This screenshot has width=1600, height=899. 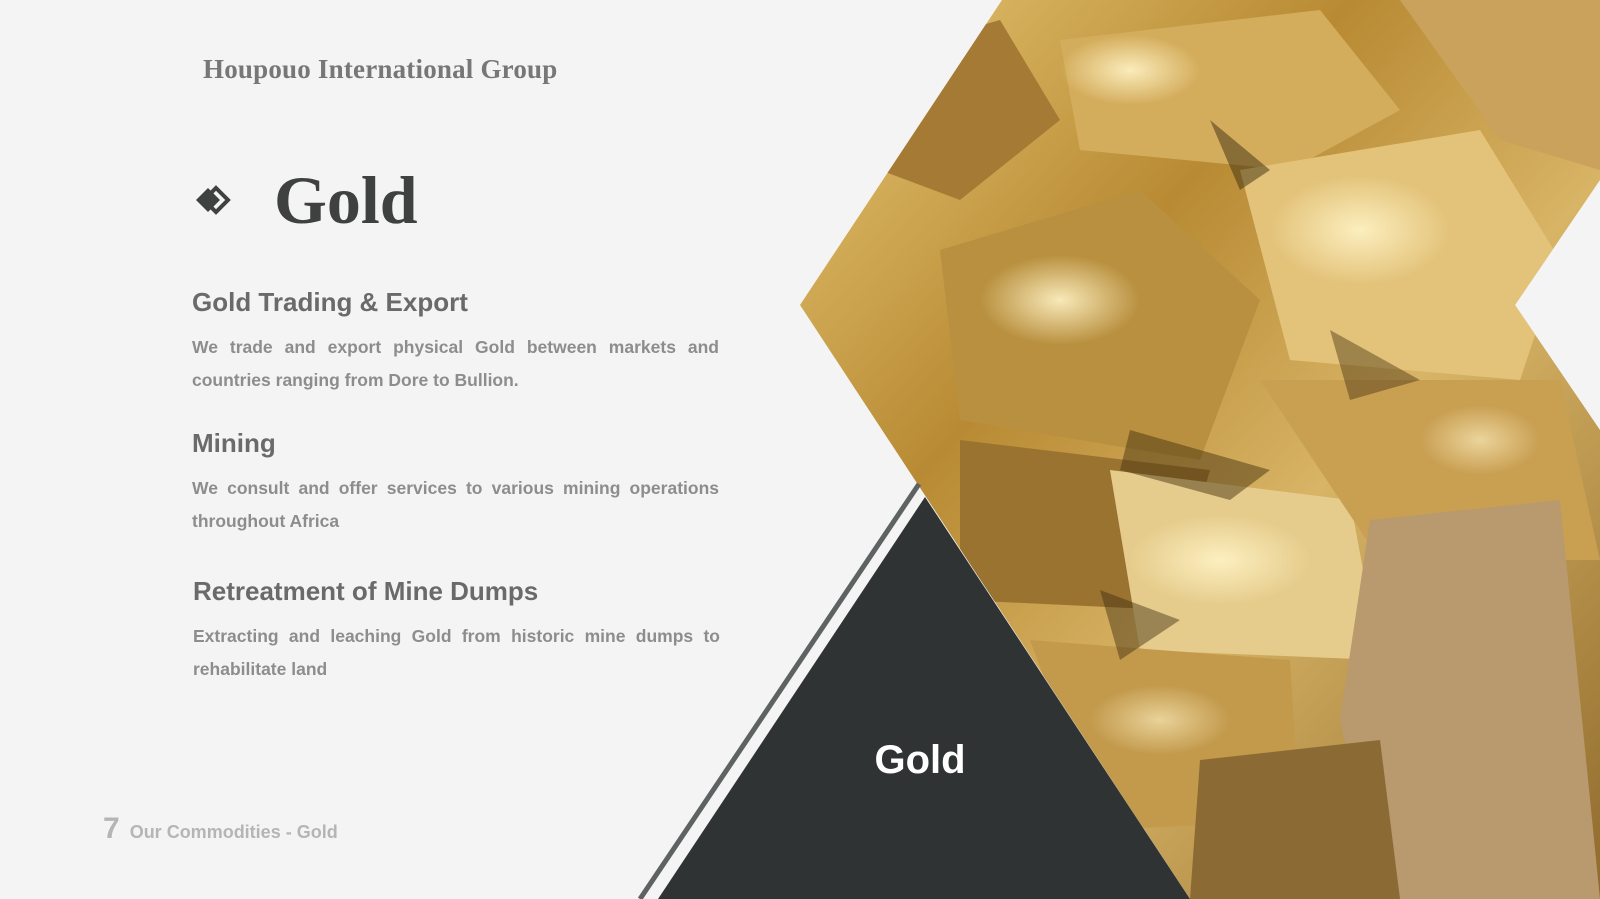 I want to click on slide-footer: 7 Our Commodities - Gold, so click(x=220, y=829).